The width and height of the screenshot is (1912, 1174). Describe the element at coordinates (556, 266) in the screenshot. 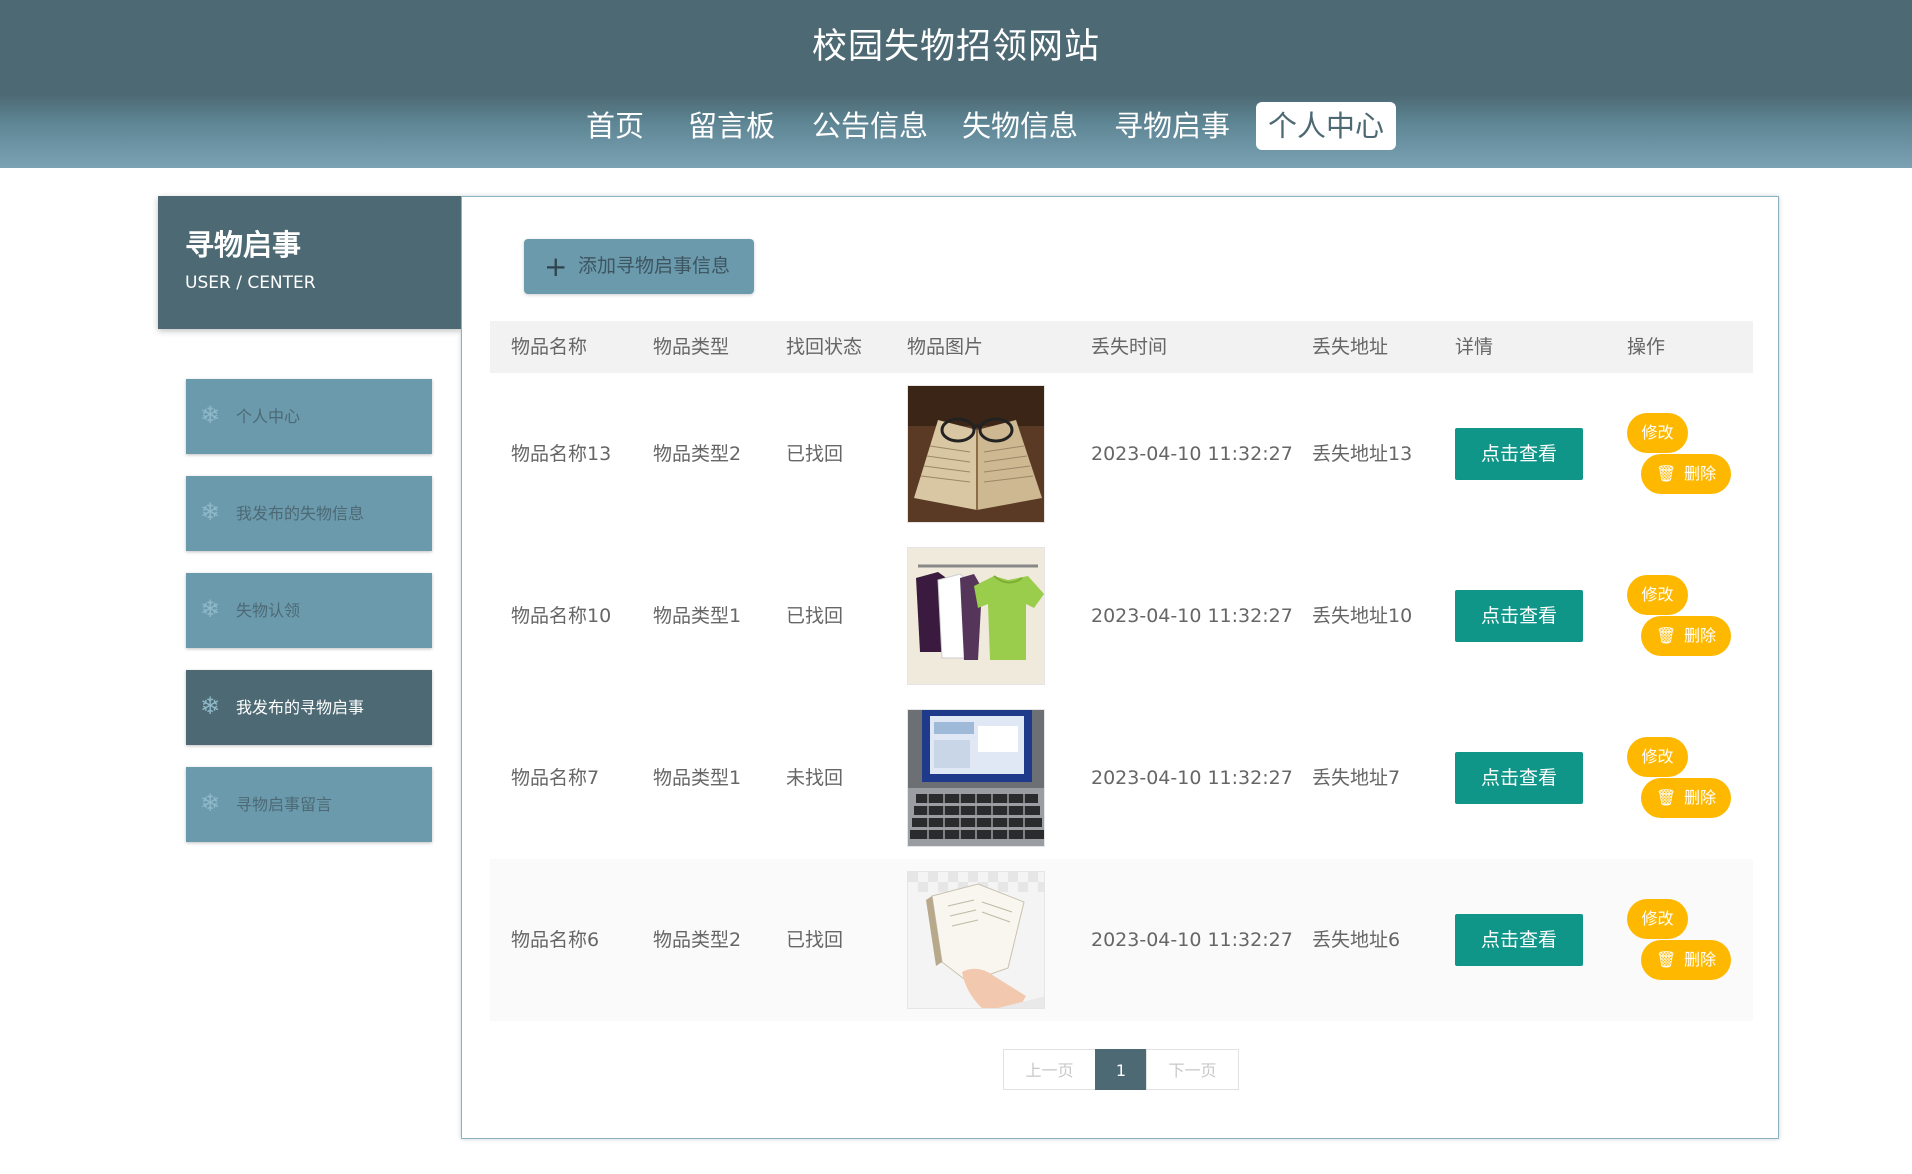

I see `plus-icon: +` at that location.